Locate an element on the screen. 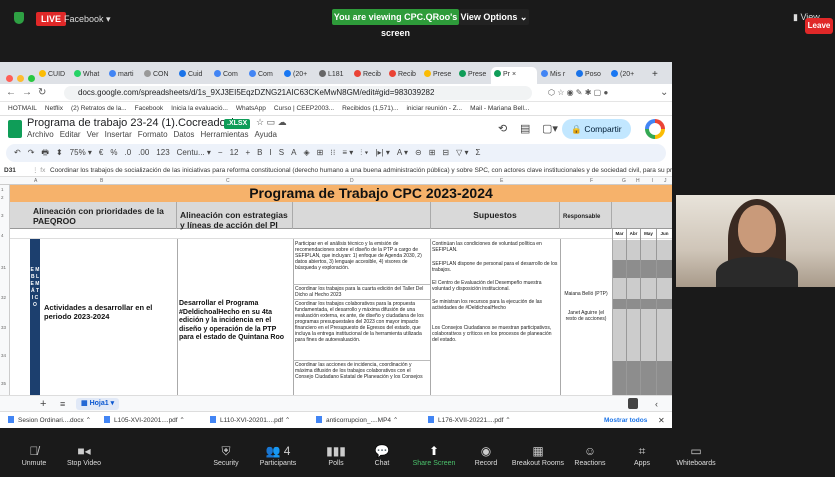  participant-video is located at coordinates (755, 241).